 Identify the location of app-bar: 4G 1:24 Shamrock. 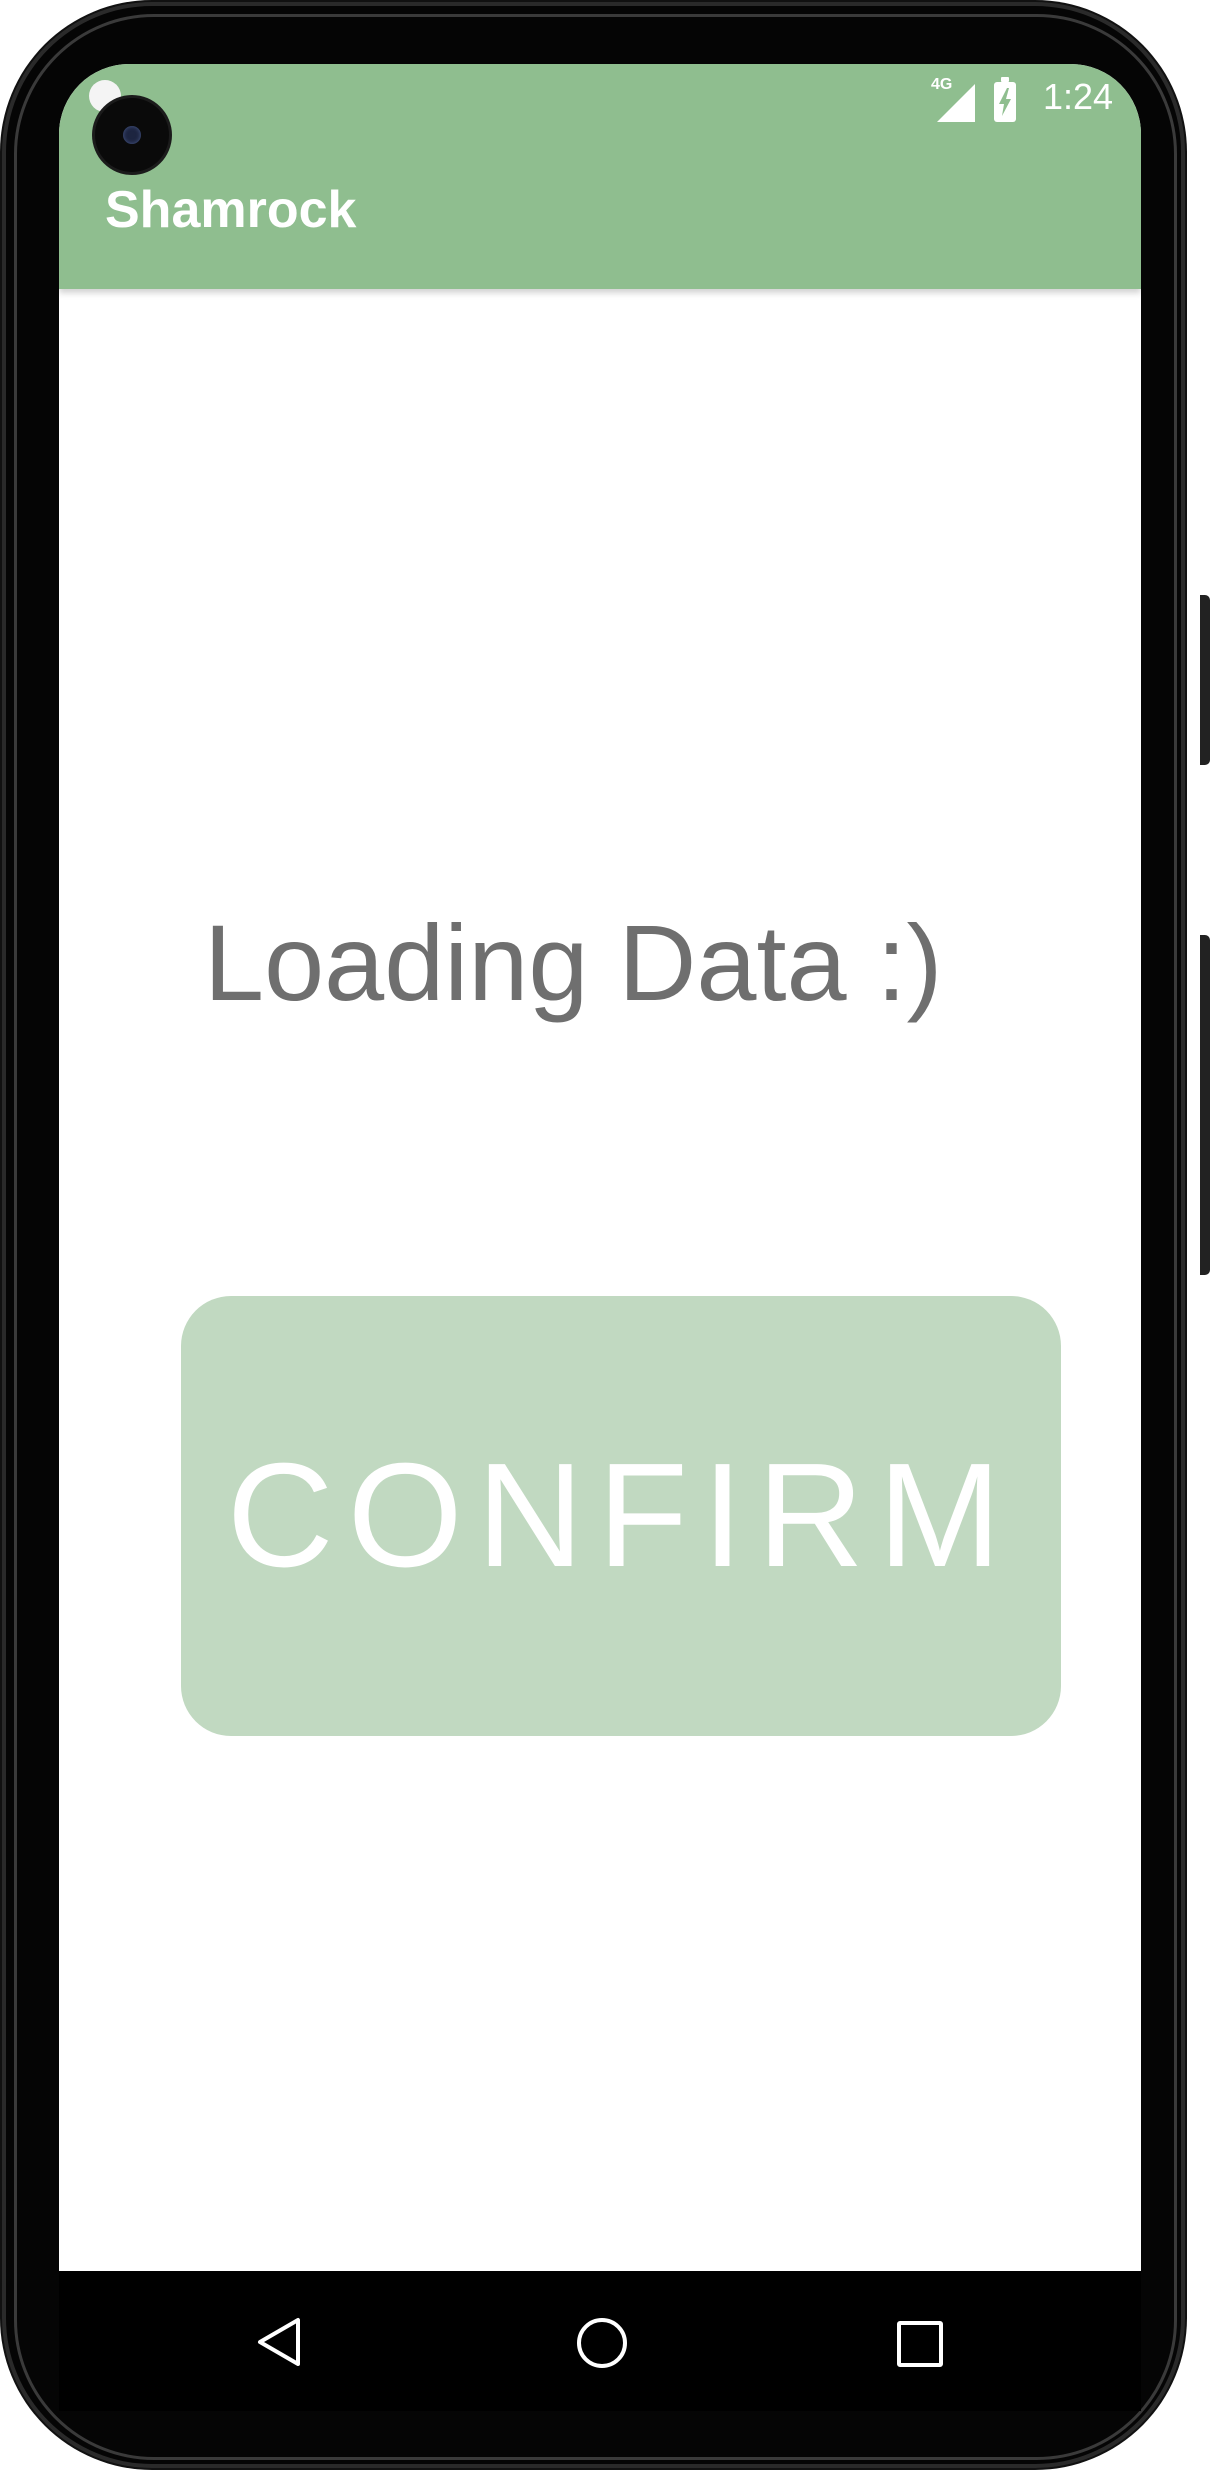
(600, 176).